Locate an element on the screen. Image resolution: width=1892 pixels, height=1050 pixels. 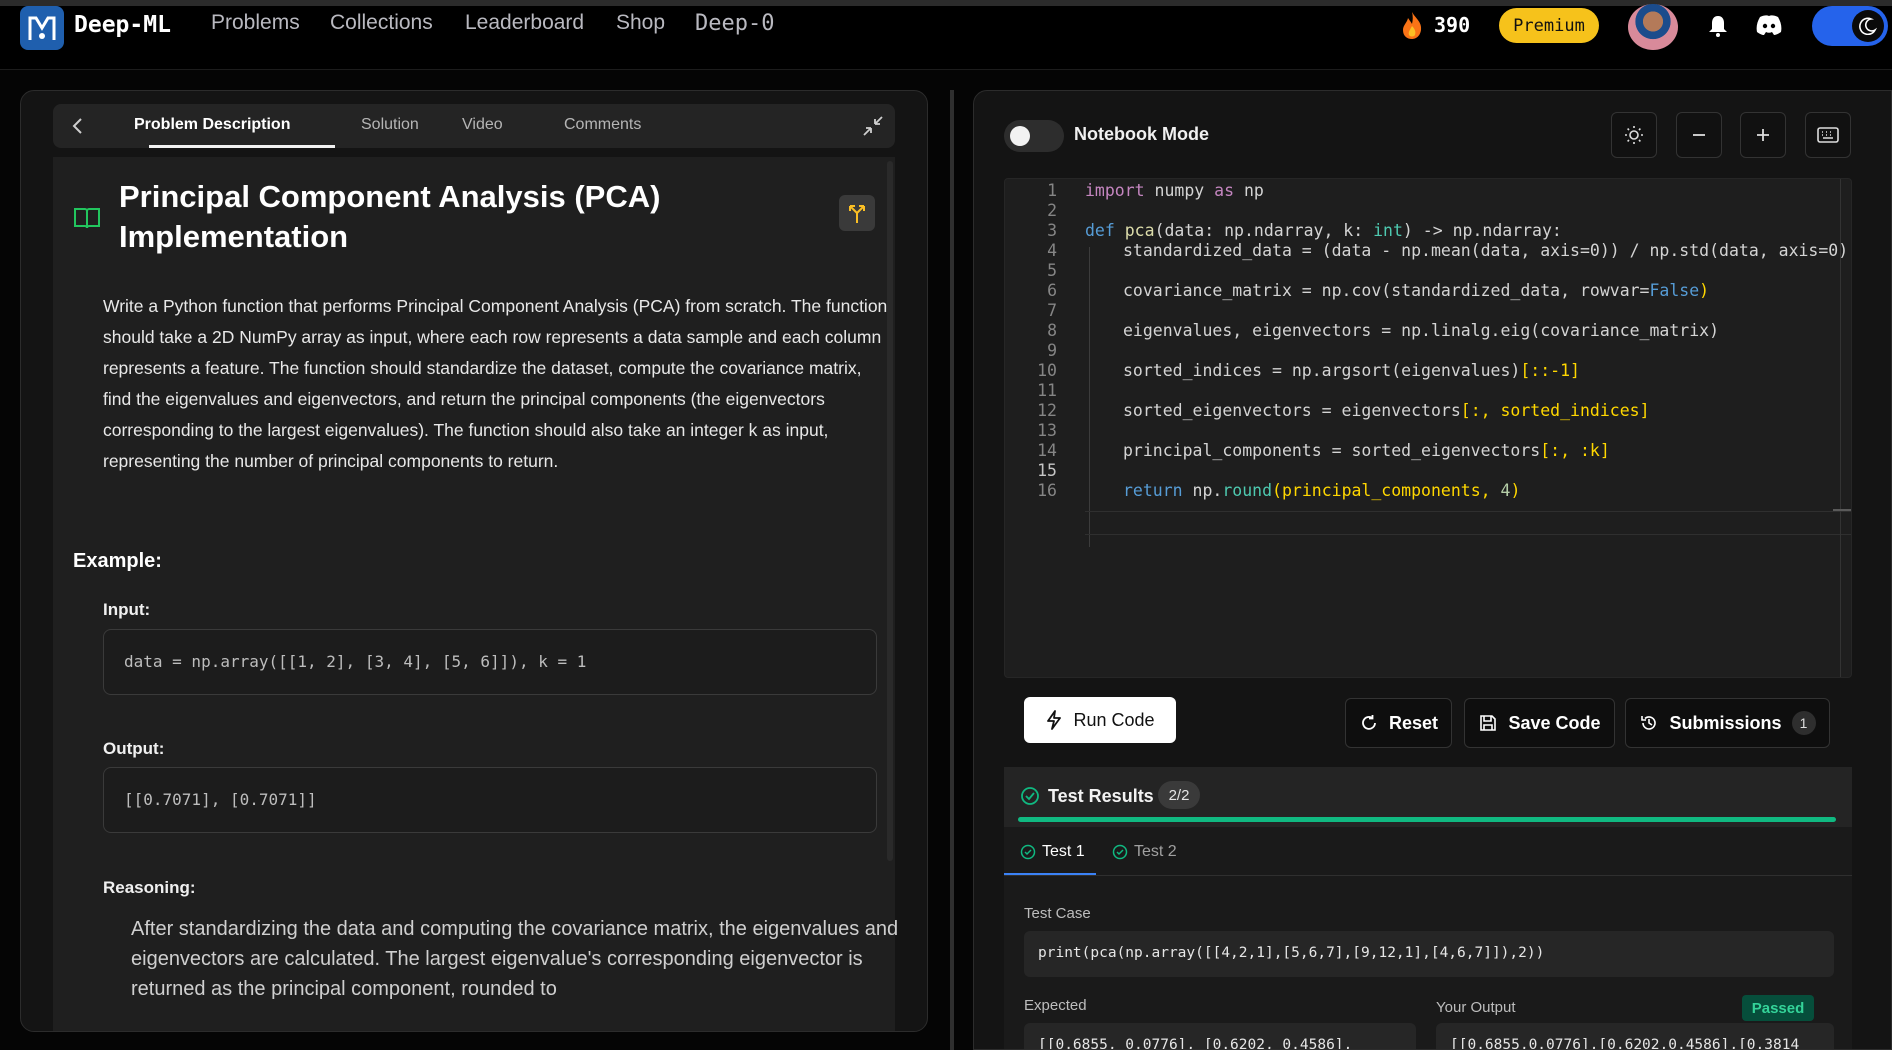
reset-button: Reset is located at coordinates (1398, 723).